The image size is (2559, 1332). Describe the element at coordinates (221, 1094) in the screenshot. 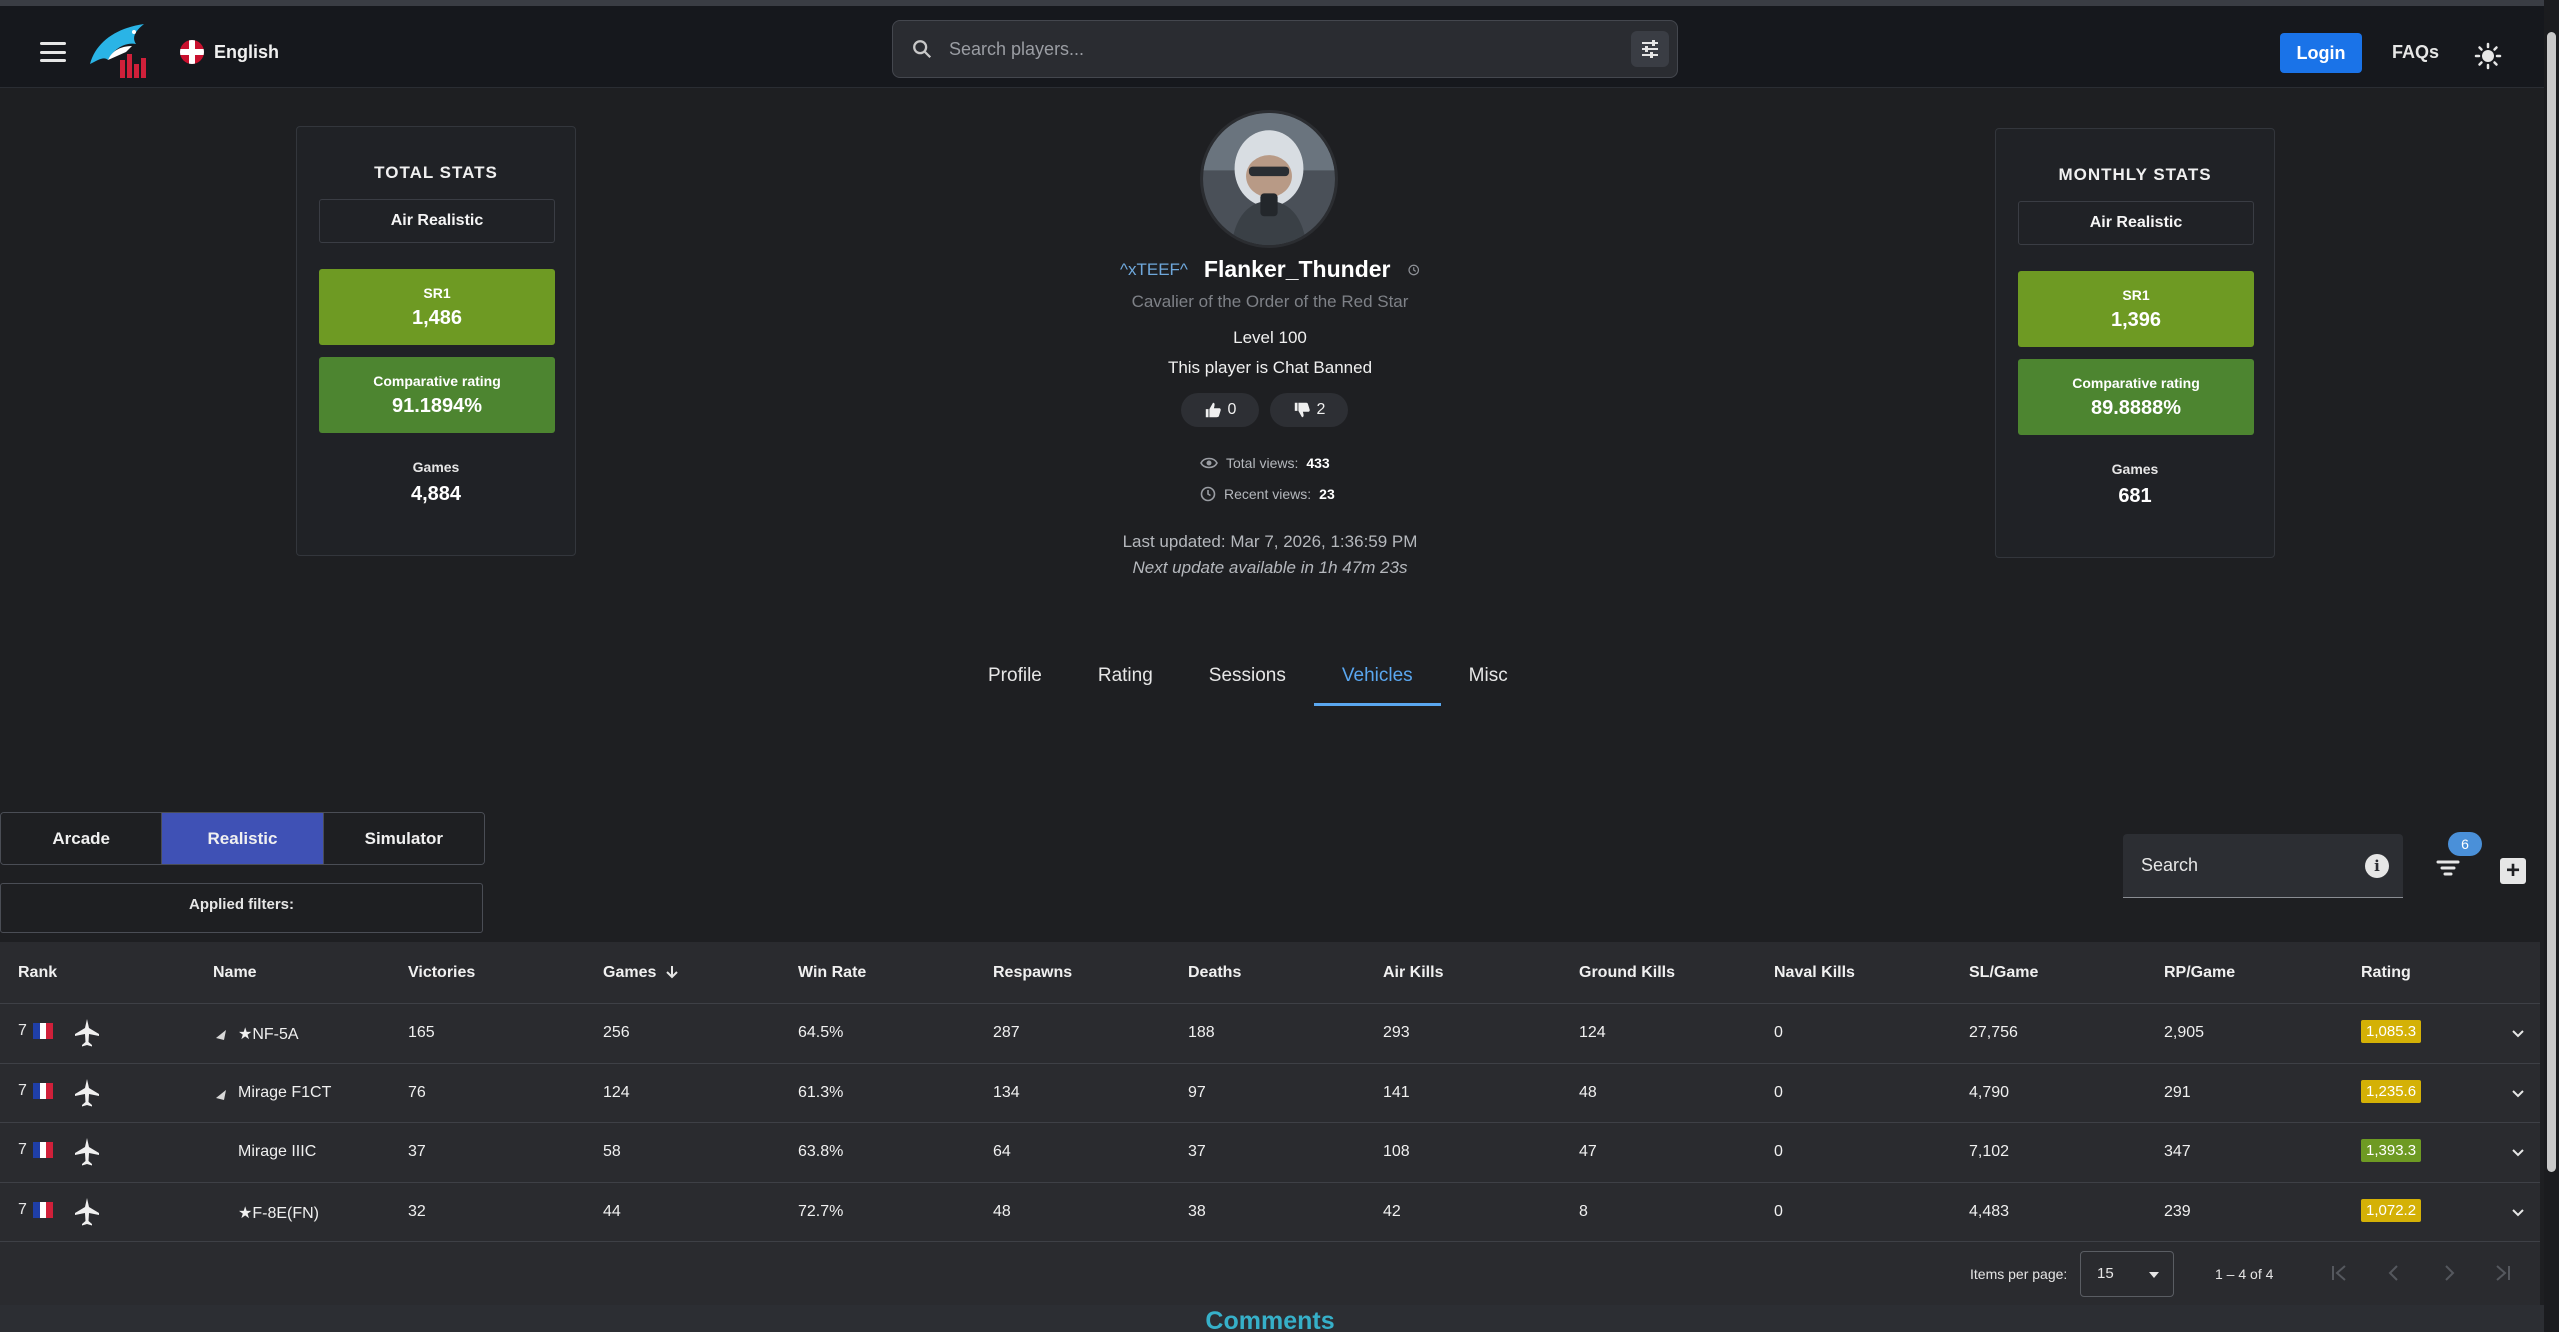

I see `squadron-icon` at that location.